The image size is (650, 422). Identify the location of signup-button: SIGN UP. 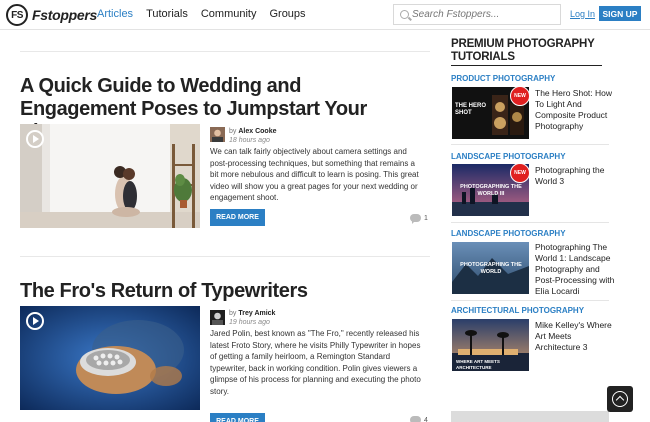
(620, 13).